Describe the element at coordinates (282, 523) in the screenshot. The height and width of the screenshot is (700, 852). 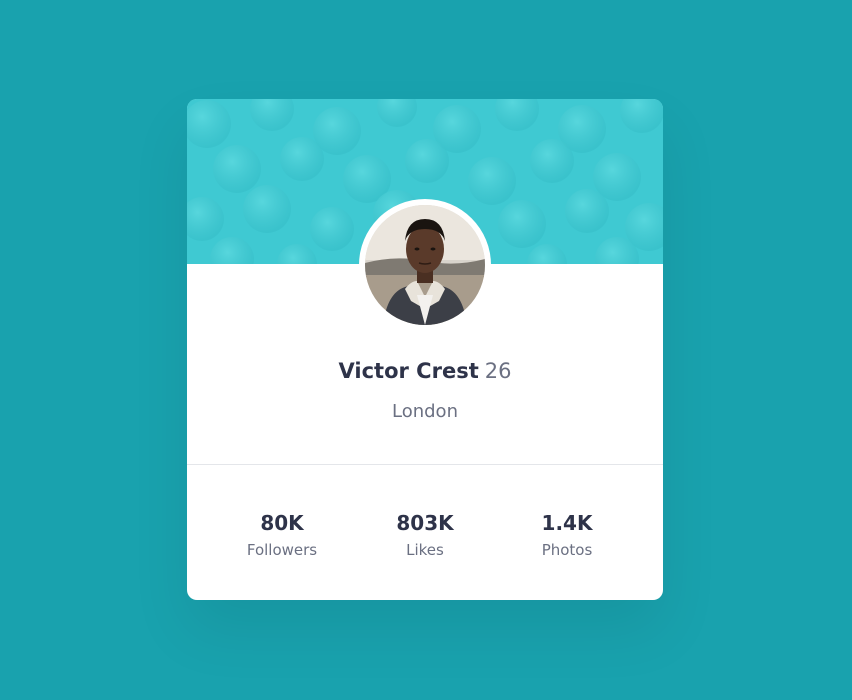
I see `stat-followers-value: 80K` at that location.